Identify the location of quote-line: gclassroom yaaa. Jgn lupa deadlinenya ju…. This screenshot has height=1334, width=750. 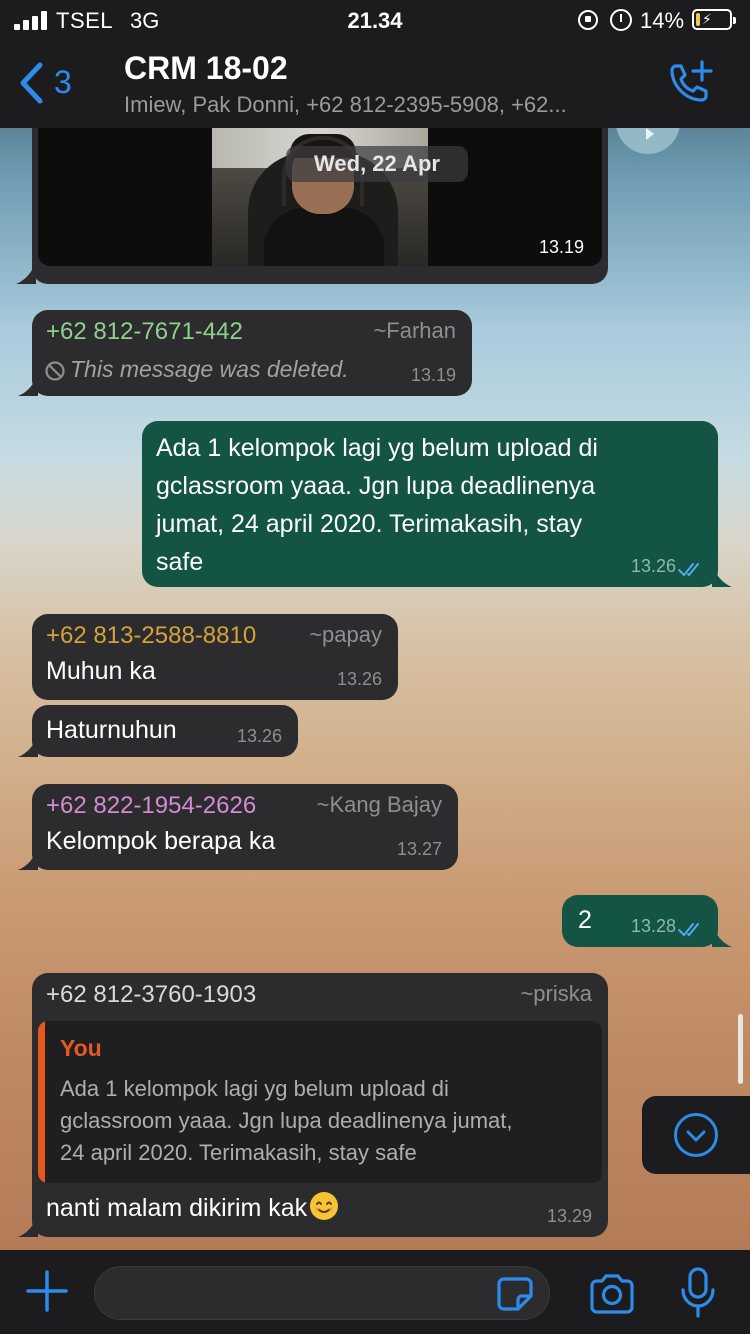
(286, 1120).